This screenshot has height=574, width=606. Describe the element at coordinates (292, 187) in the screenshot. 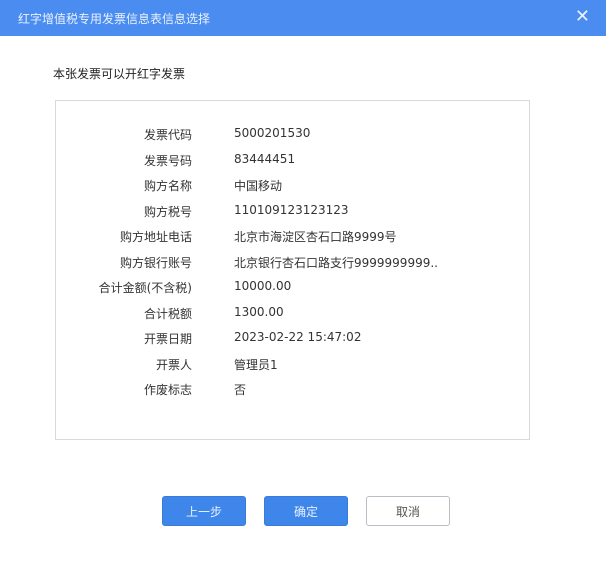

I see `field-row: 购方名称 中国移动` at that location.